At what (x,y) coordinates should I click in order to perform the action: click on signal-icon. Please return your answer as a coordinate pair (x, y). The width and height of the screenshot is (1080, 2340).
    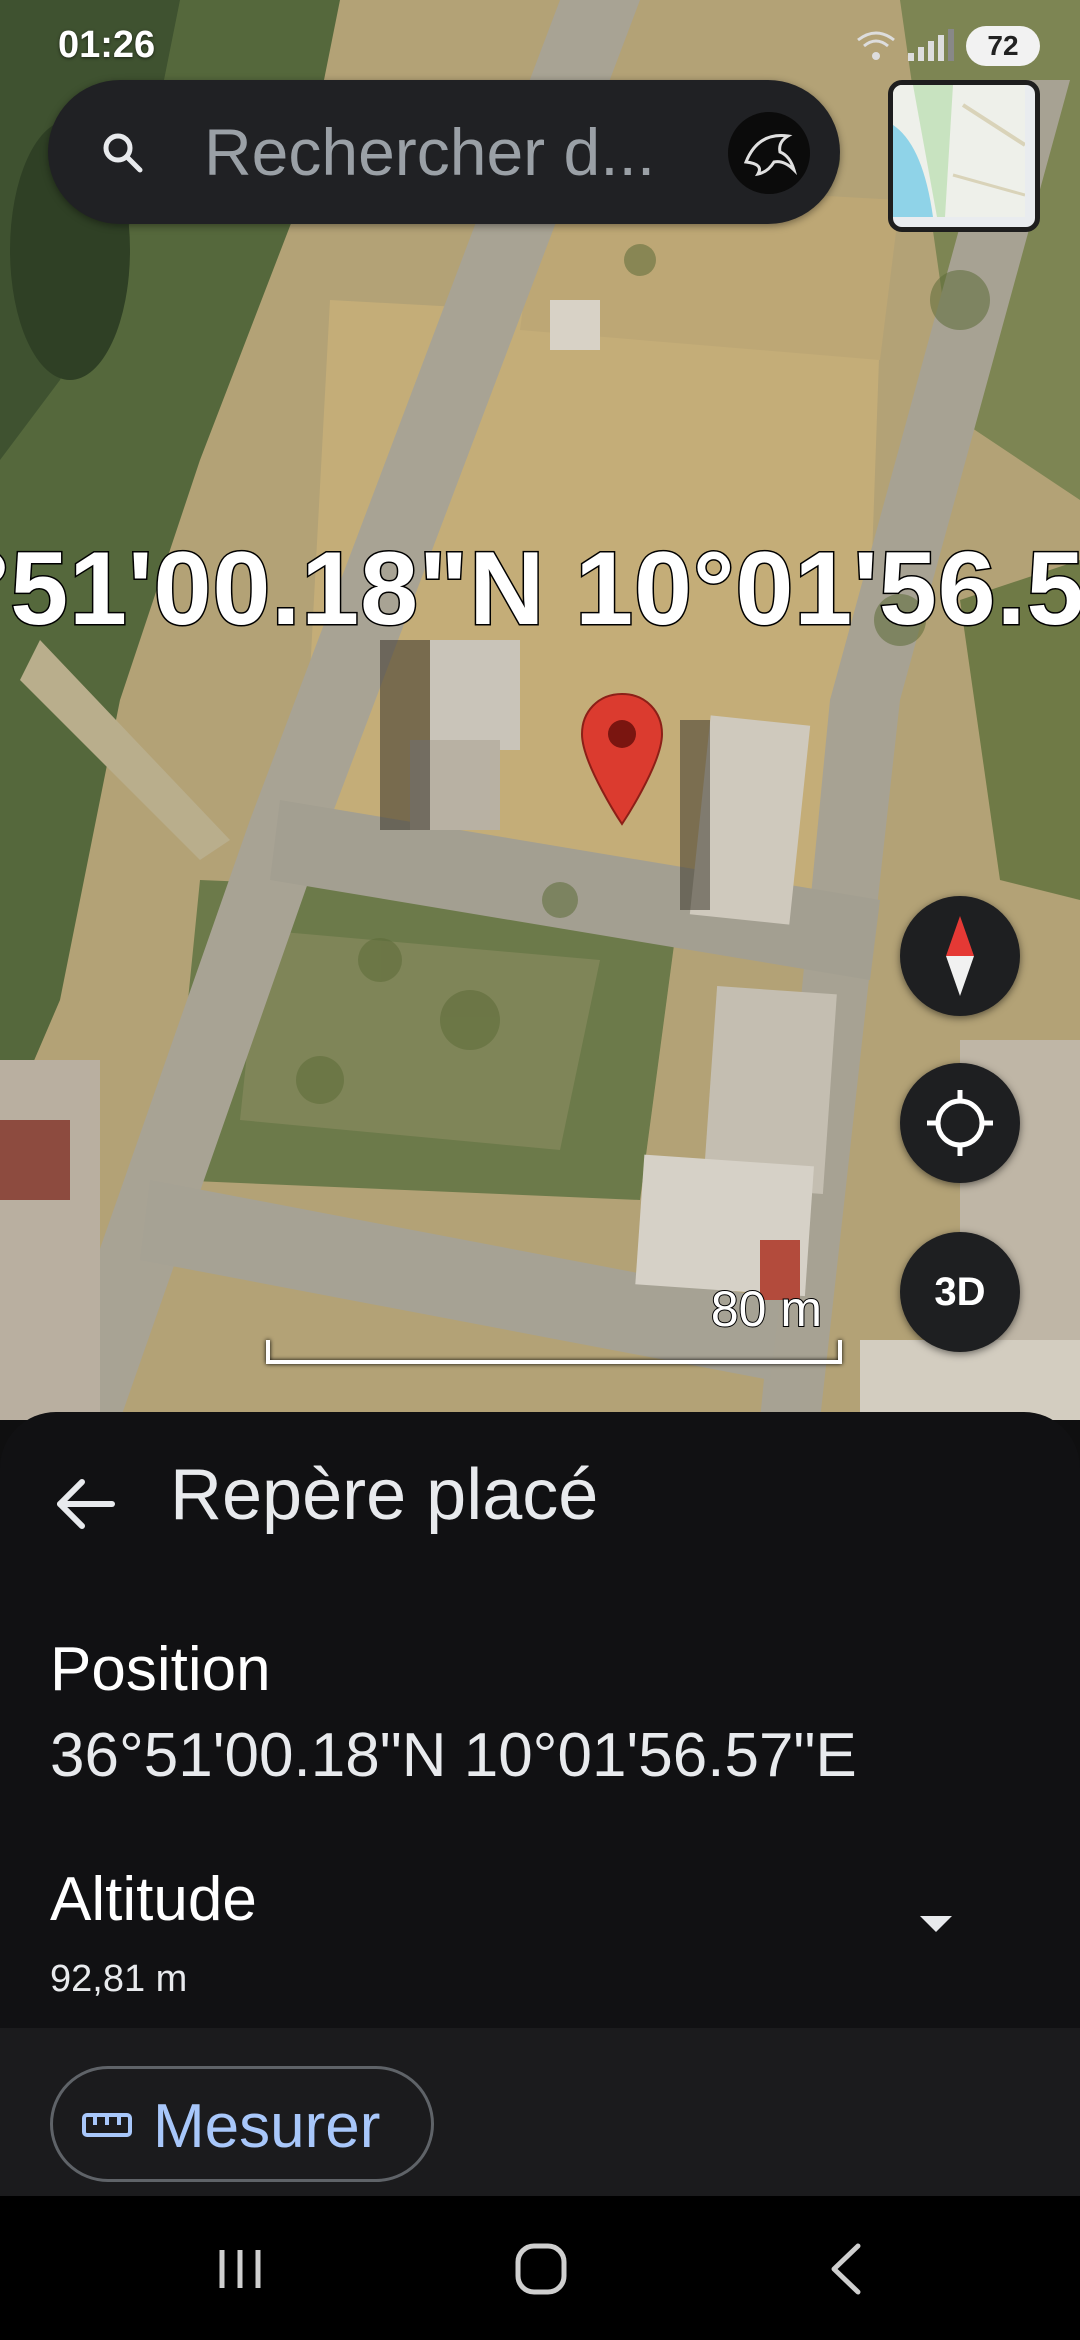
    Looking at the image, I should click on (931, 45).